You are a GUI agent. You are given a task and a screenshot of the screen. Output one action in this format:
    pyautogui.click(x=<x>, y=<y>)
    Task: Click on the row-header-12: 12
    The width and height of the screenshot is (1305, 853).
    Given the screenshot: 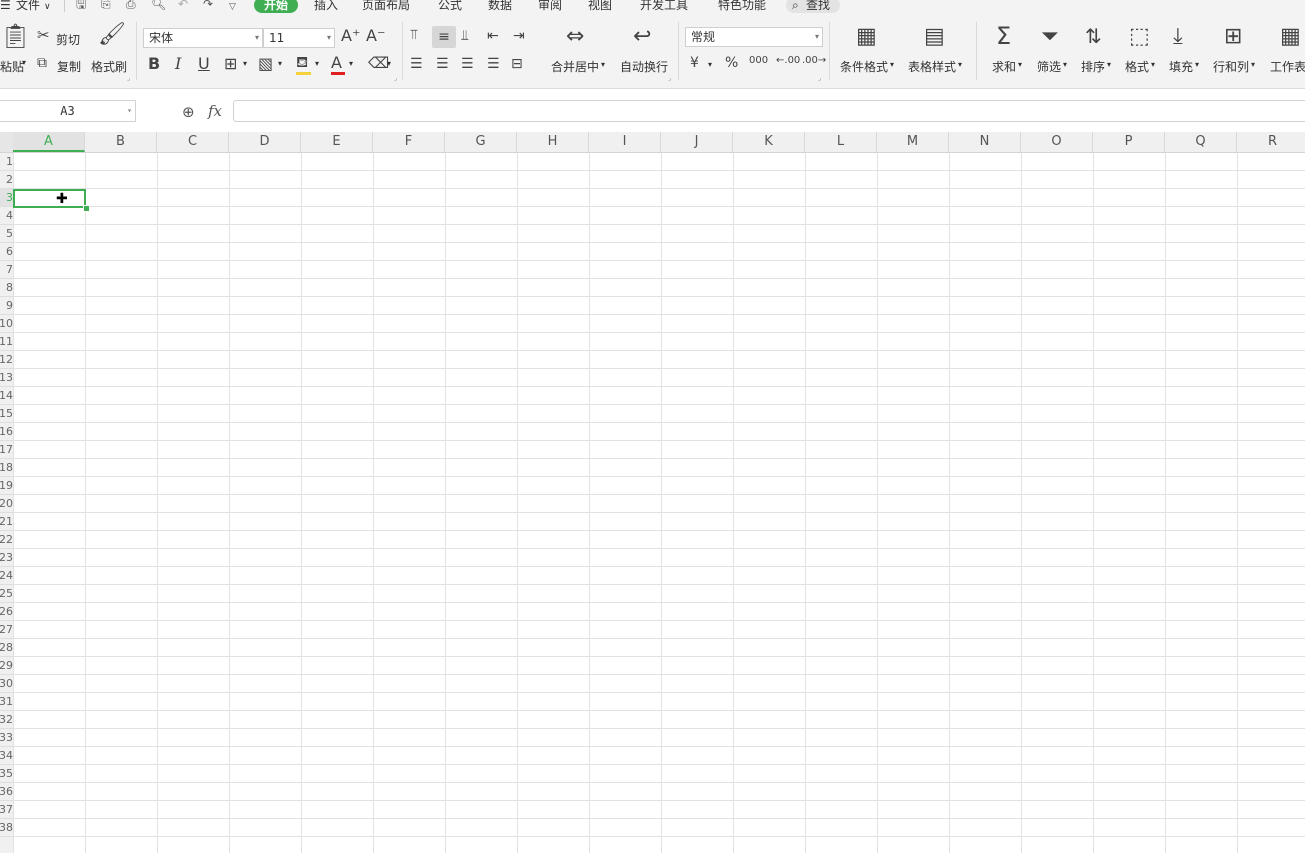 What is the action you would take?
    pyautogui.click(x=6, y=360)
    